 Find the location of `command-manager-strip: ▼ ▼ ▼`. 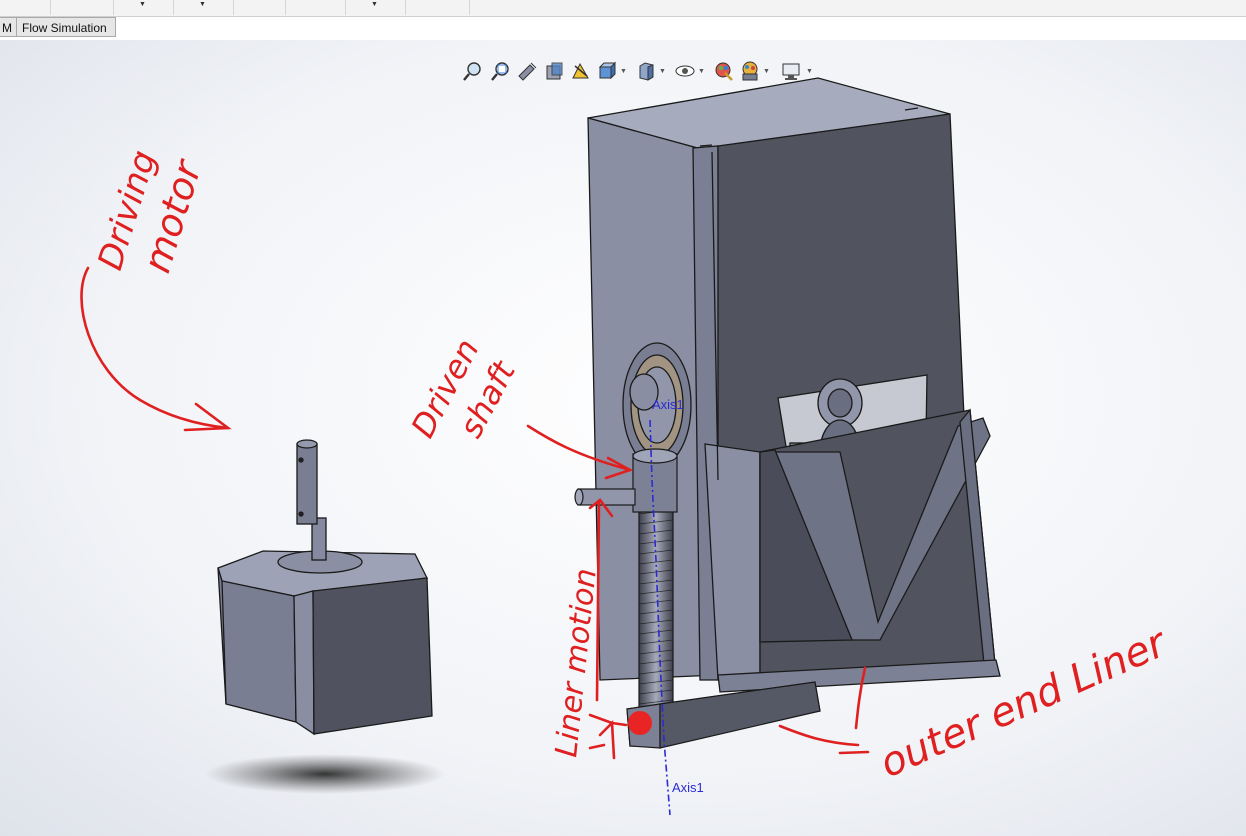

command-manager-strip: ▼ ▼ ▼ is located at coordinates (623, 8).